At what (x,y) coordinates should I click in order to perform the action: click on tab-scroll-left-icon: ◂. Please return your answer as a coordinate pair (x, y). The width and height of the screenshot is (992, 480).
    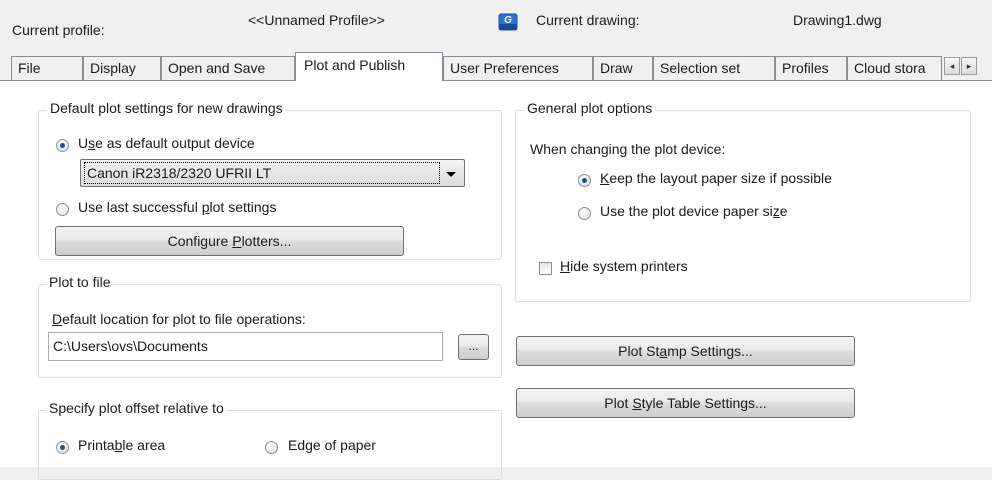
    Looking at the image, I should click on (952, 66).